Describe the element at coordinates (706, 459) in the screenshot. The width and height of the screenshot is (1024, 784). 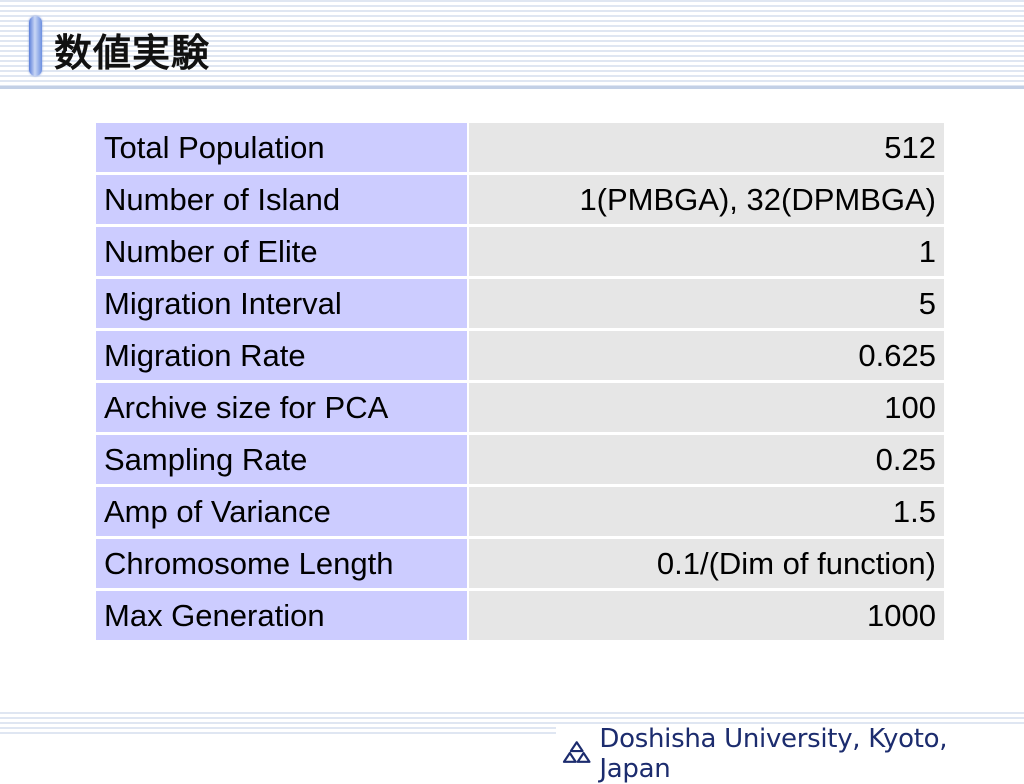
I see `row-value: 0.25` at that location.